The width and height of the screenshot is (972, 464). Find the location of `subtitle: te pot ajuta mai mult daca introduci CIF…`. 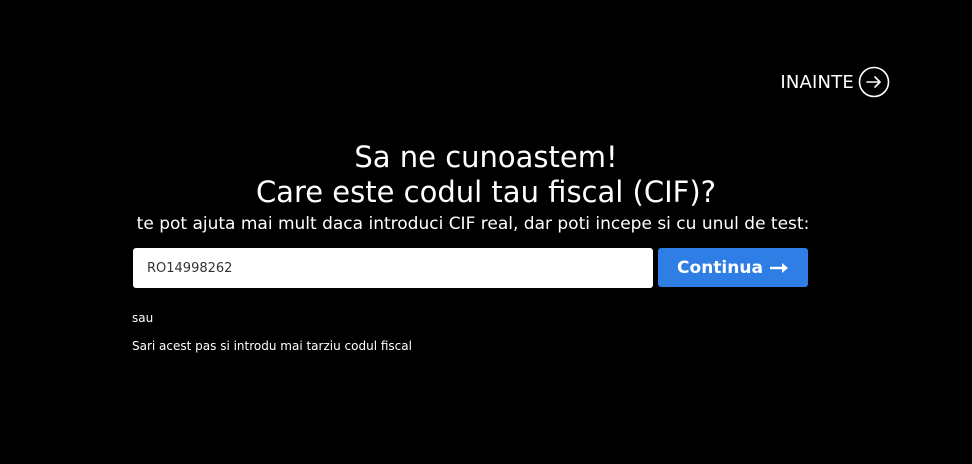

subtitle: te pot ajuta mai mult daca introduci CIF… is located at coordinates (473, 224).